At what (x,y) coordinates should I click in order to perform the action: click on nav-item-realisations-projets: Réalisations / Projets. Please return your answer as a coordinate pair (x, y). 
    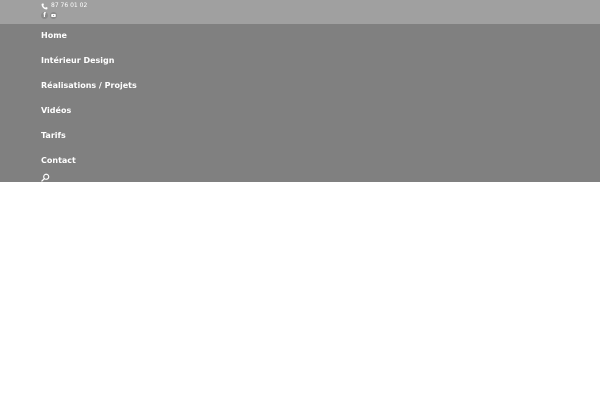
    Looking at the image, I should click on (89, 86).